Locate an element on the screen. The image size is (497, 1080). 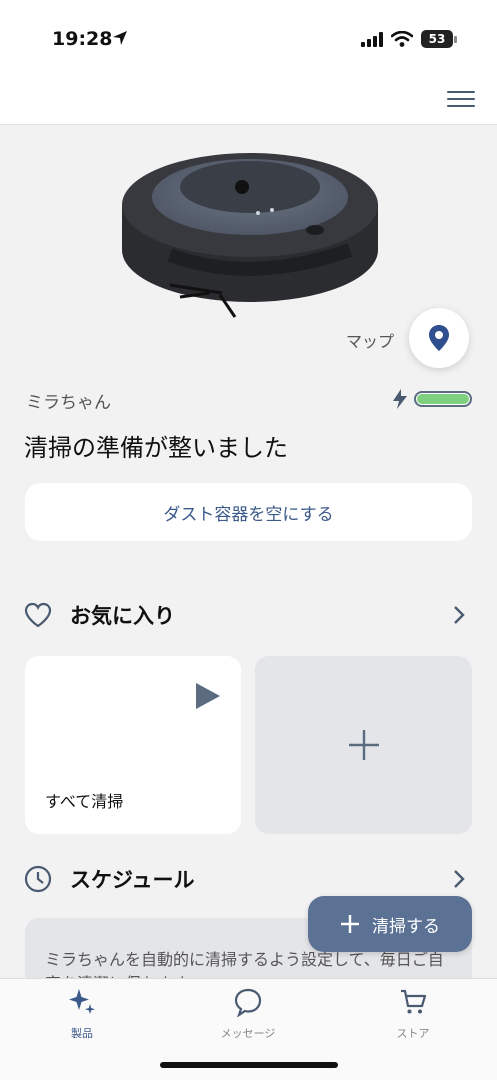
robot-battery-bar is located at coordinates (443, 399).